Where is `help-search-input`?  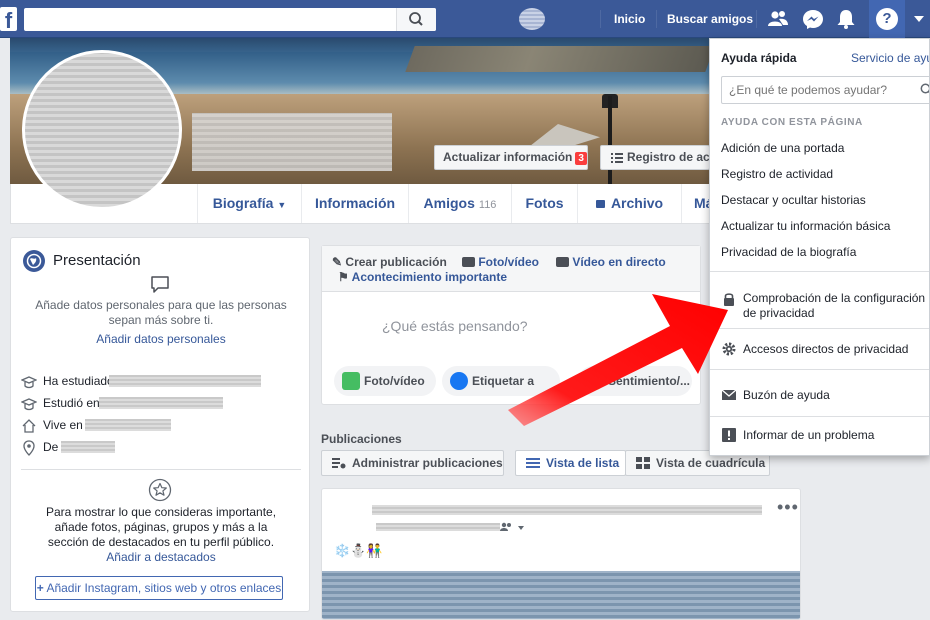
help-search-input is located at coordinates (820, 90).